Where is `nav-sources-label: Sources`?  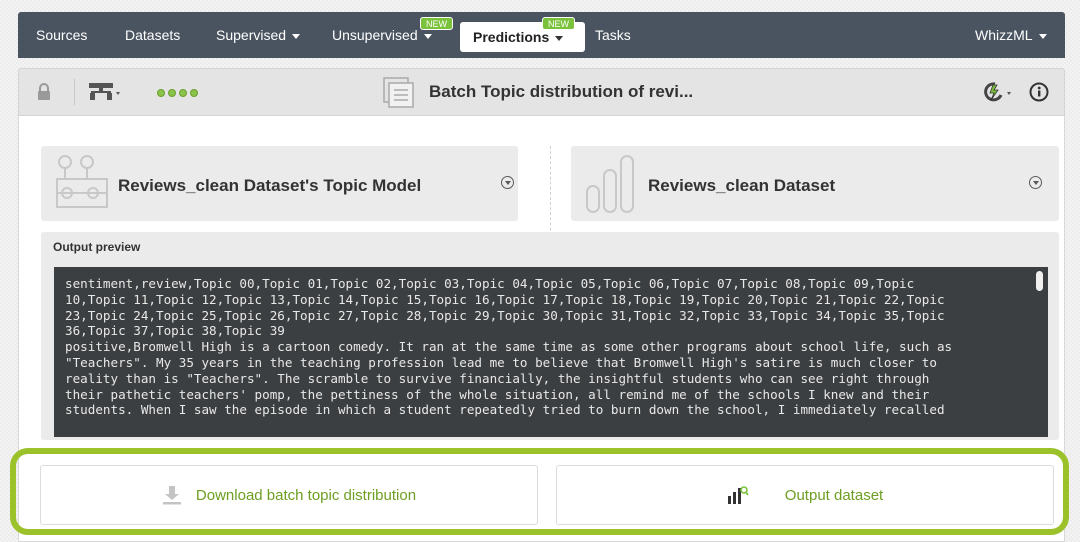 nav-sources-label: Sources is located at coordinates (62, 35).